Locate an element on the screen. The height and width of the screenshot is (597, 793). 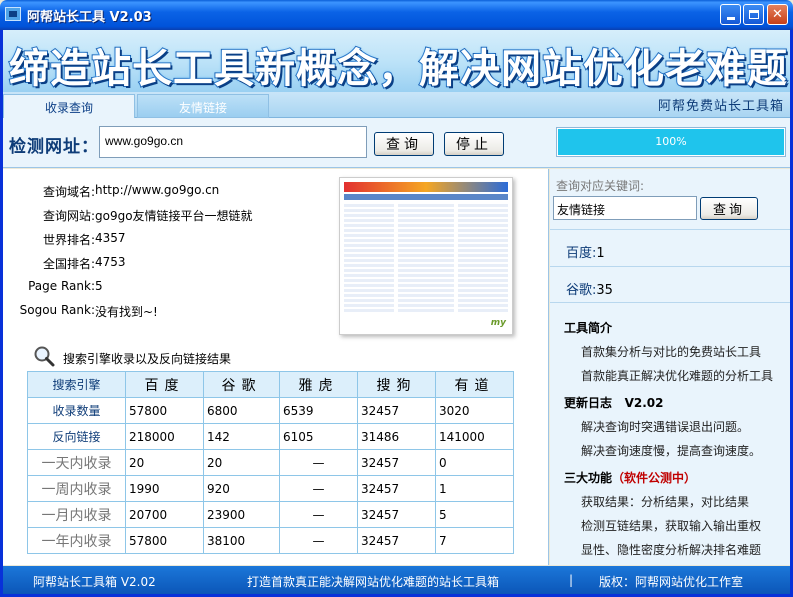
banner-slogan: 缔造站长工具新概念，解决网站优化老难题！ is located at coordinates (399, 68).